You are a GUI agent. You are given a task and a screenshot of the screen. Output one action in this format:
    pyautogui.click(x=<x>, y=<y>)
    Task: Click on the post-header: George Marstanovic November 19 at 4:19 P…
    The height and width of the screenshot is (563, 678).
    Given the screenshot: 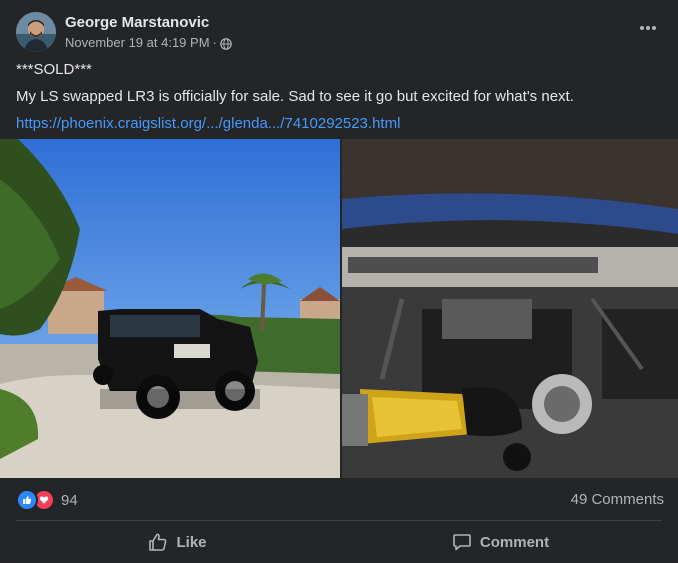 What is the action you would take?
    pyautogui.click(x=124, y=32)
    